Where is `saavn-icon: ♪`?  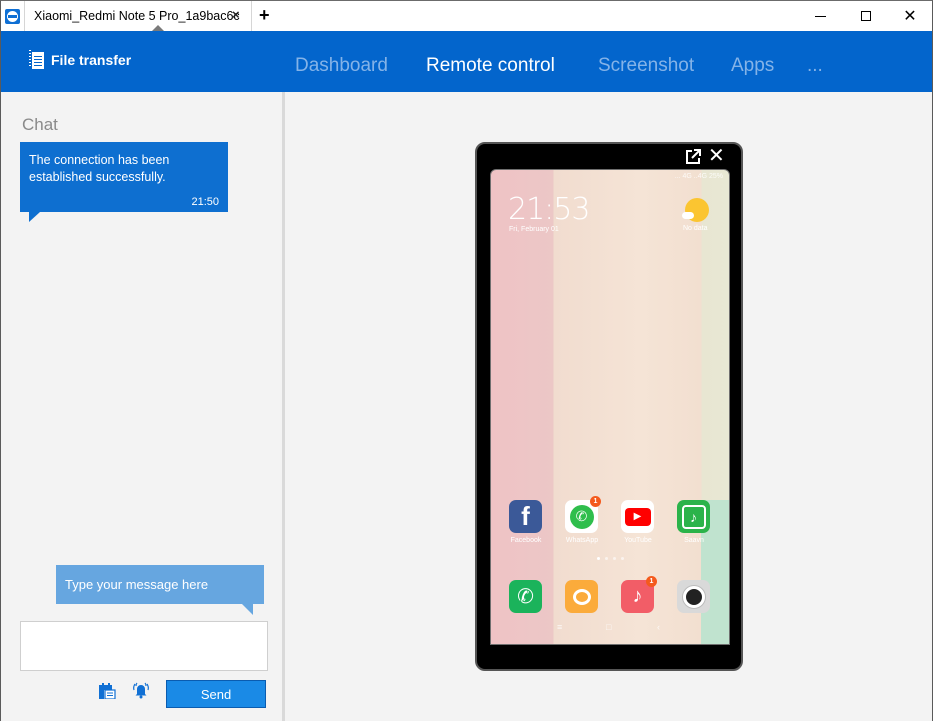 saavn-icon: ♪ is located at coordinates (693, 516).